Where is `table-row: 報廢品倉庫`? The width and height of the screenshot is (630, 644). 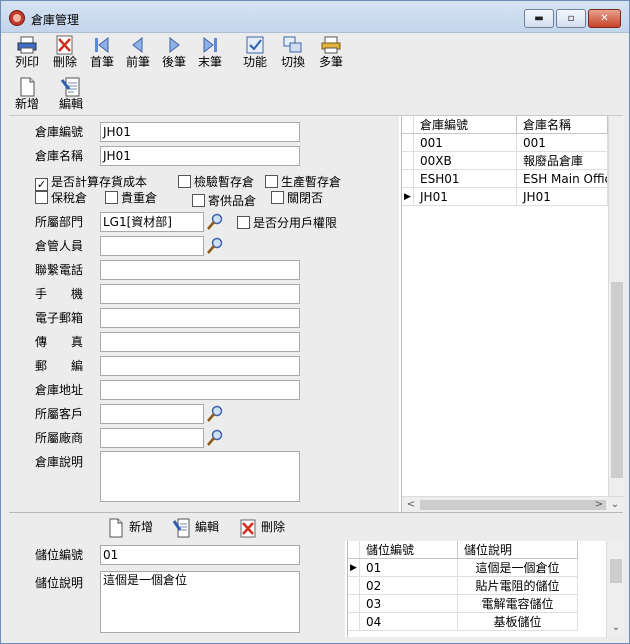
table-row: 報廢品倉庫 is located at coordinates (562, 161).